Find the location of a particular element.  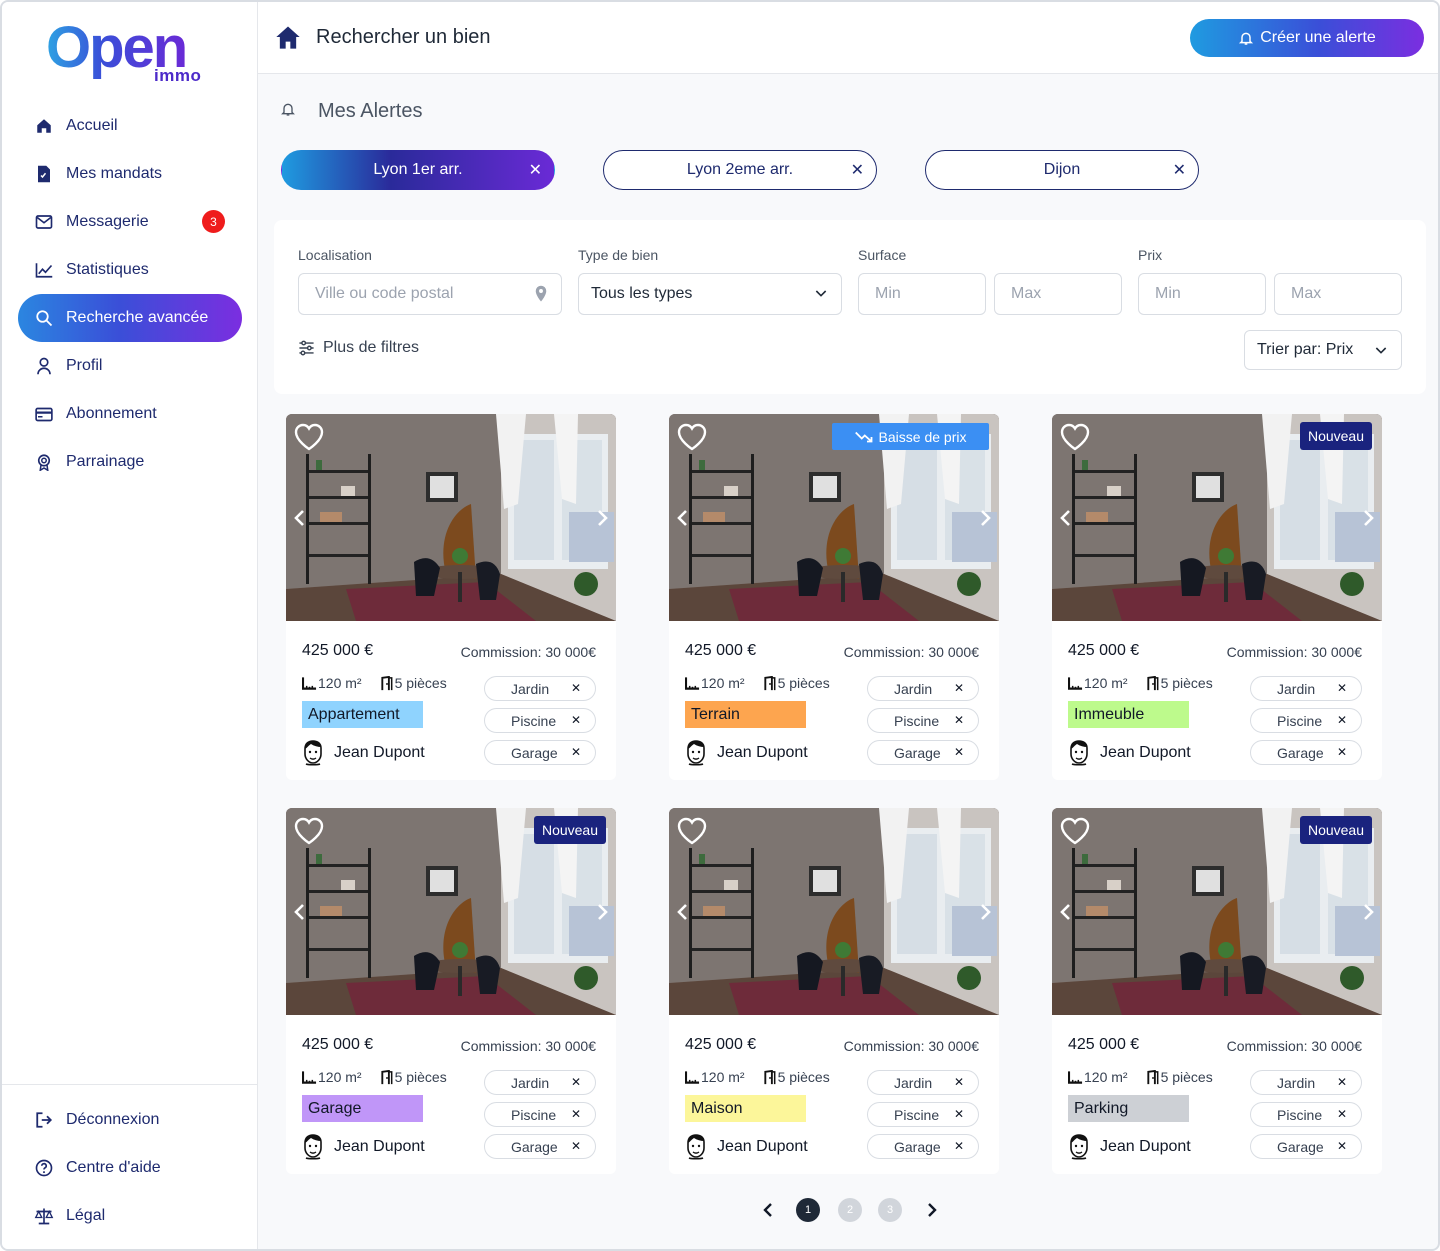

rooms-spec: 5 pièces is located at coordinates (796, 1077).